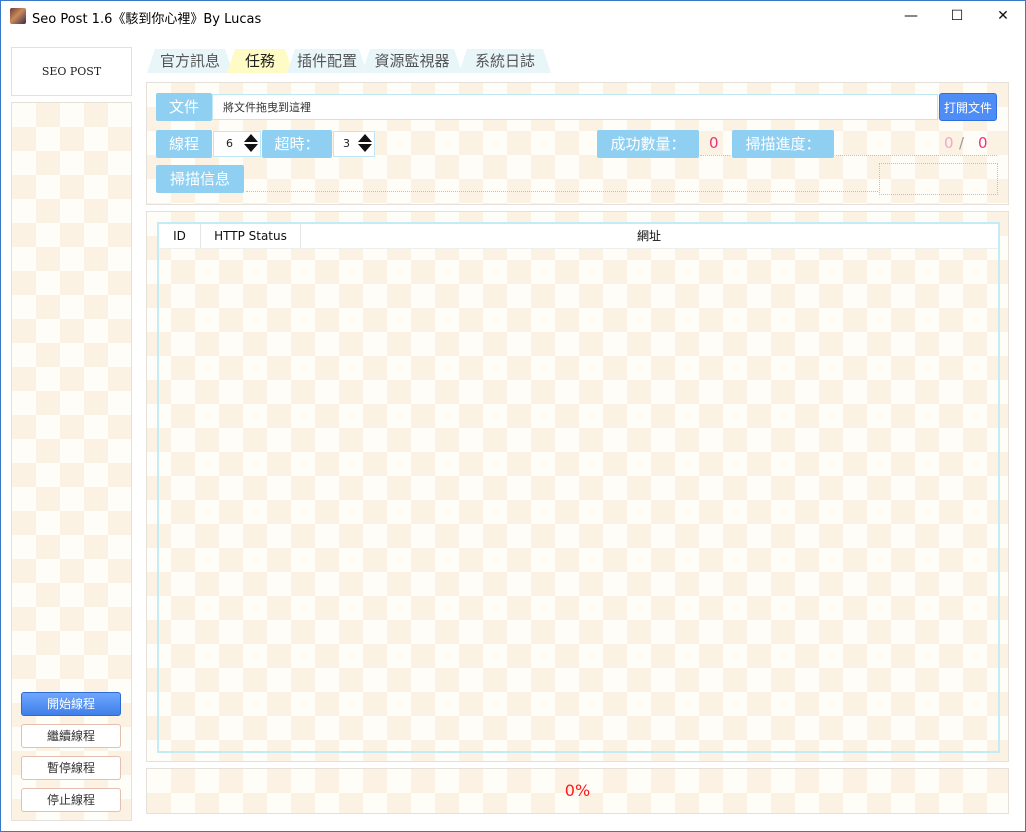  I want to click on column-header-id: ID, so click(180, 236).